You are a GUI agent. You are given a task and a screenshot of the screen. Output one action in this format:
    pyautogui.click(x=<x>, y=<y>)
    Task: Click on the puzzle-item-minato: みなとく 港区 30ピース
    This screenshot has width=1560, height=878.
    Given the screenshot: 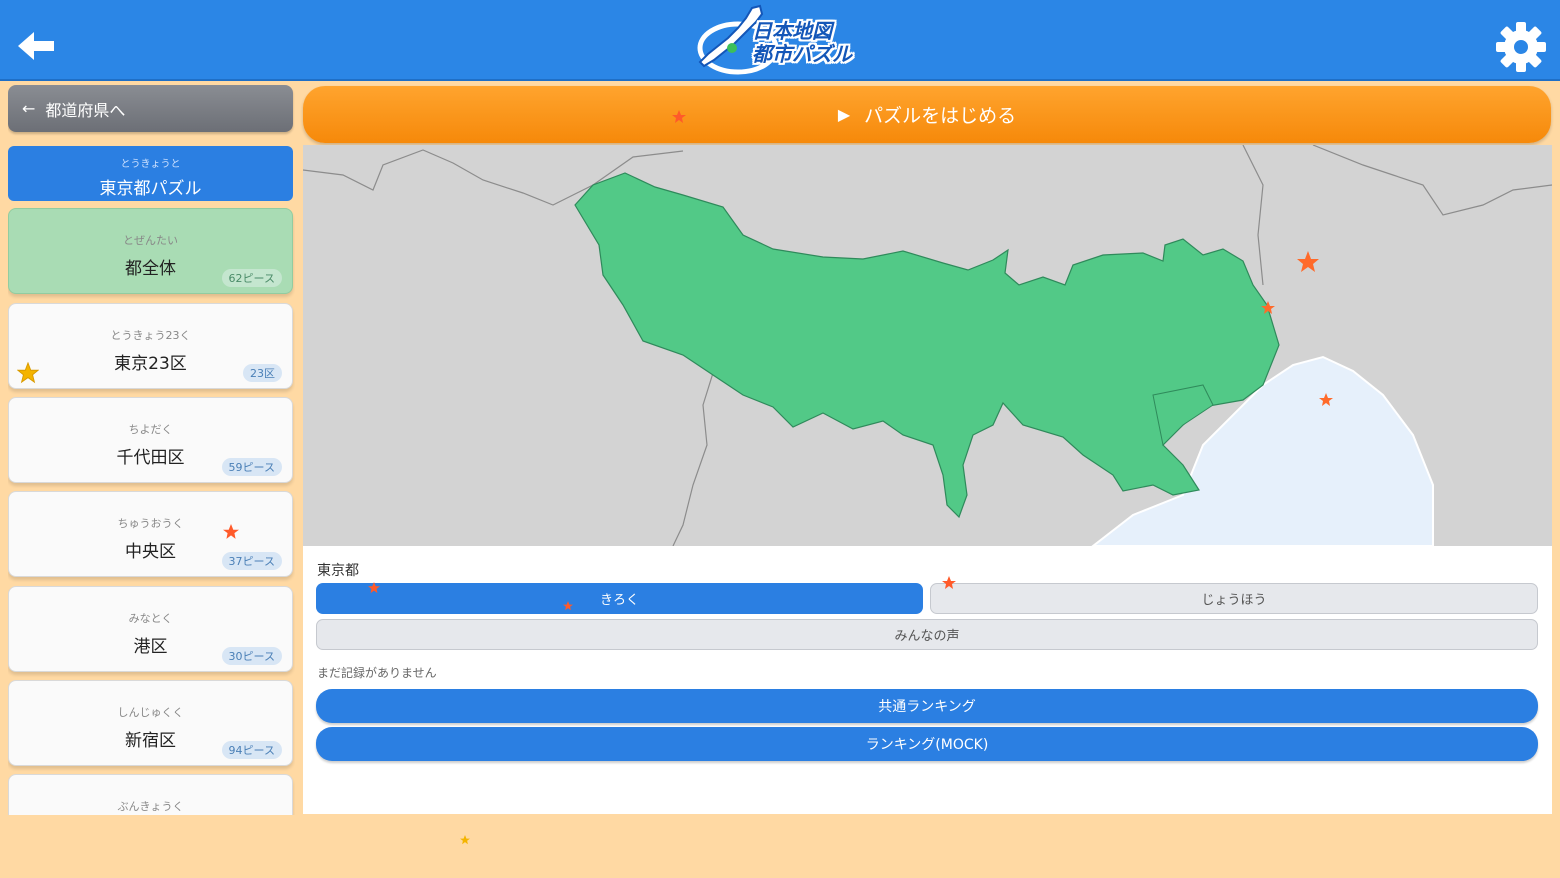 What is the action you would take?
    pyautogui.click(x=150, y=629)
    